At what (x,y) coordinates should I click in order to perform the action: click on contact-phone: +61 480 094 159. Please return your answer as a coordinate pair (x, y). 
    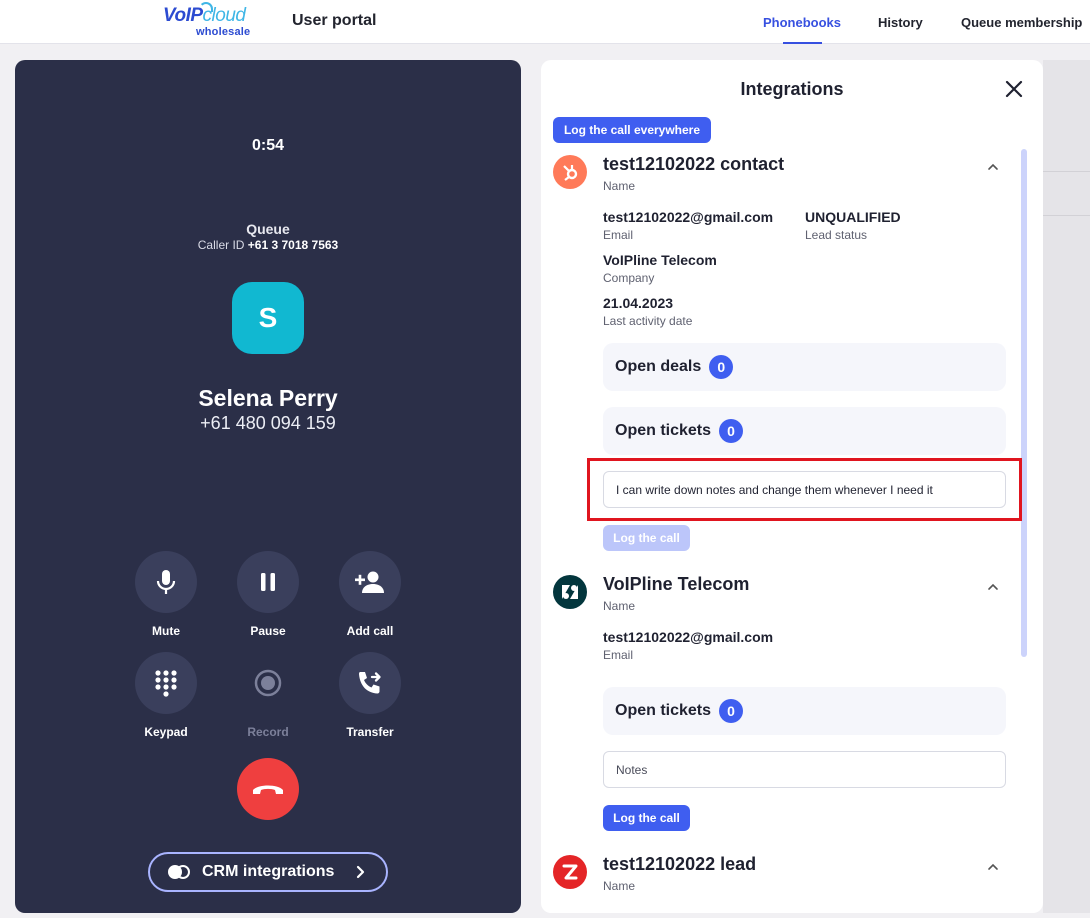
    Looking at the image, I should click on (268, 423).